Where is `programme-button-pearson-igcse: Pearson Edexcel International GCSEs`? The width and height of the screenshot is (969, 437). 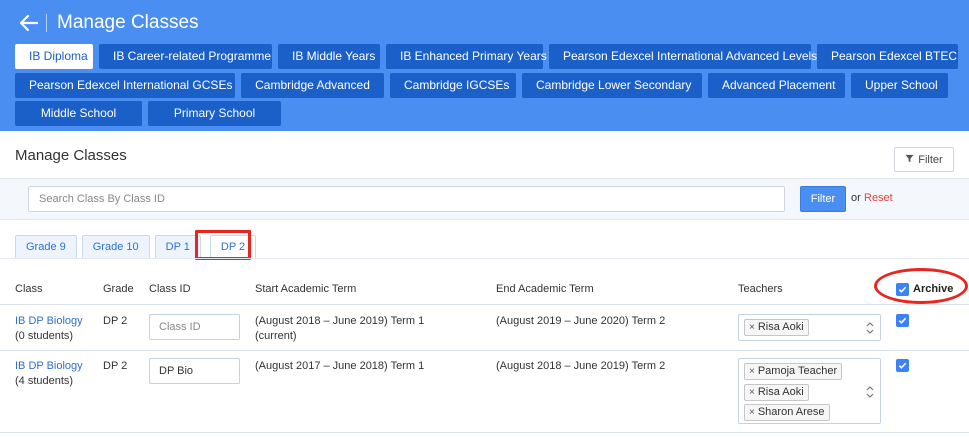
programme-button-pearson-igcse: Pearson Edexcel International GCSEs is located at coordinates (125, 85).